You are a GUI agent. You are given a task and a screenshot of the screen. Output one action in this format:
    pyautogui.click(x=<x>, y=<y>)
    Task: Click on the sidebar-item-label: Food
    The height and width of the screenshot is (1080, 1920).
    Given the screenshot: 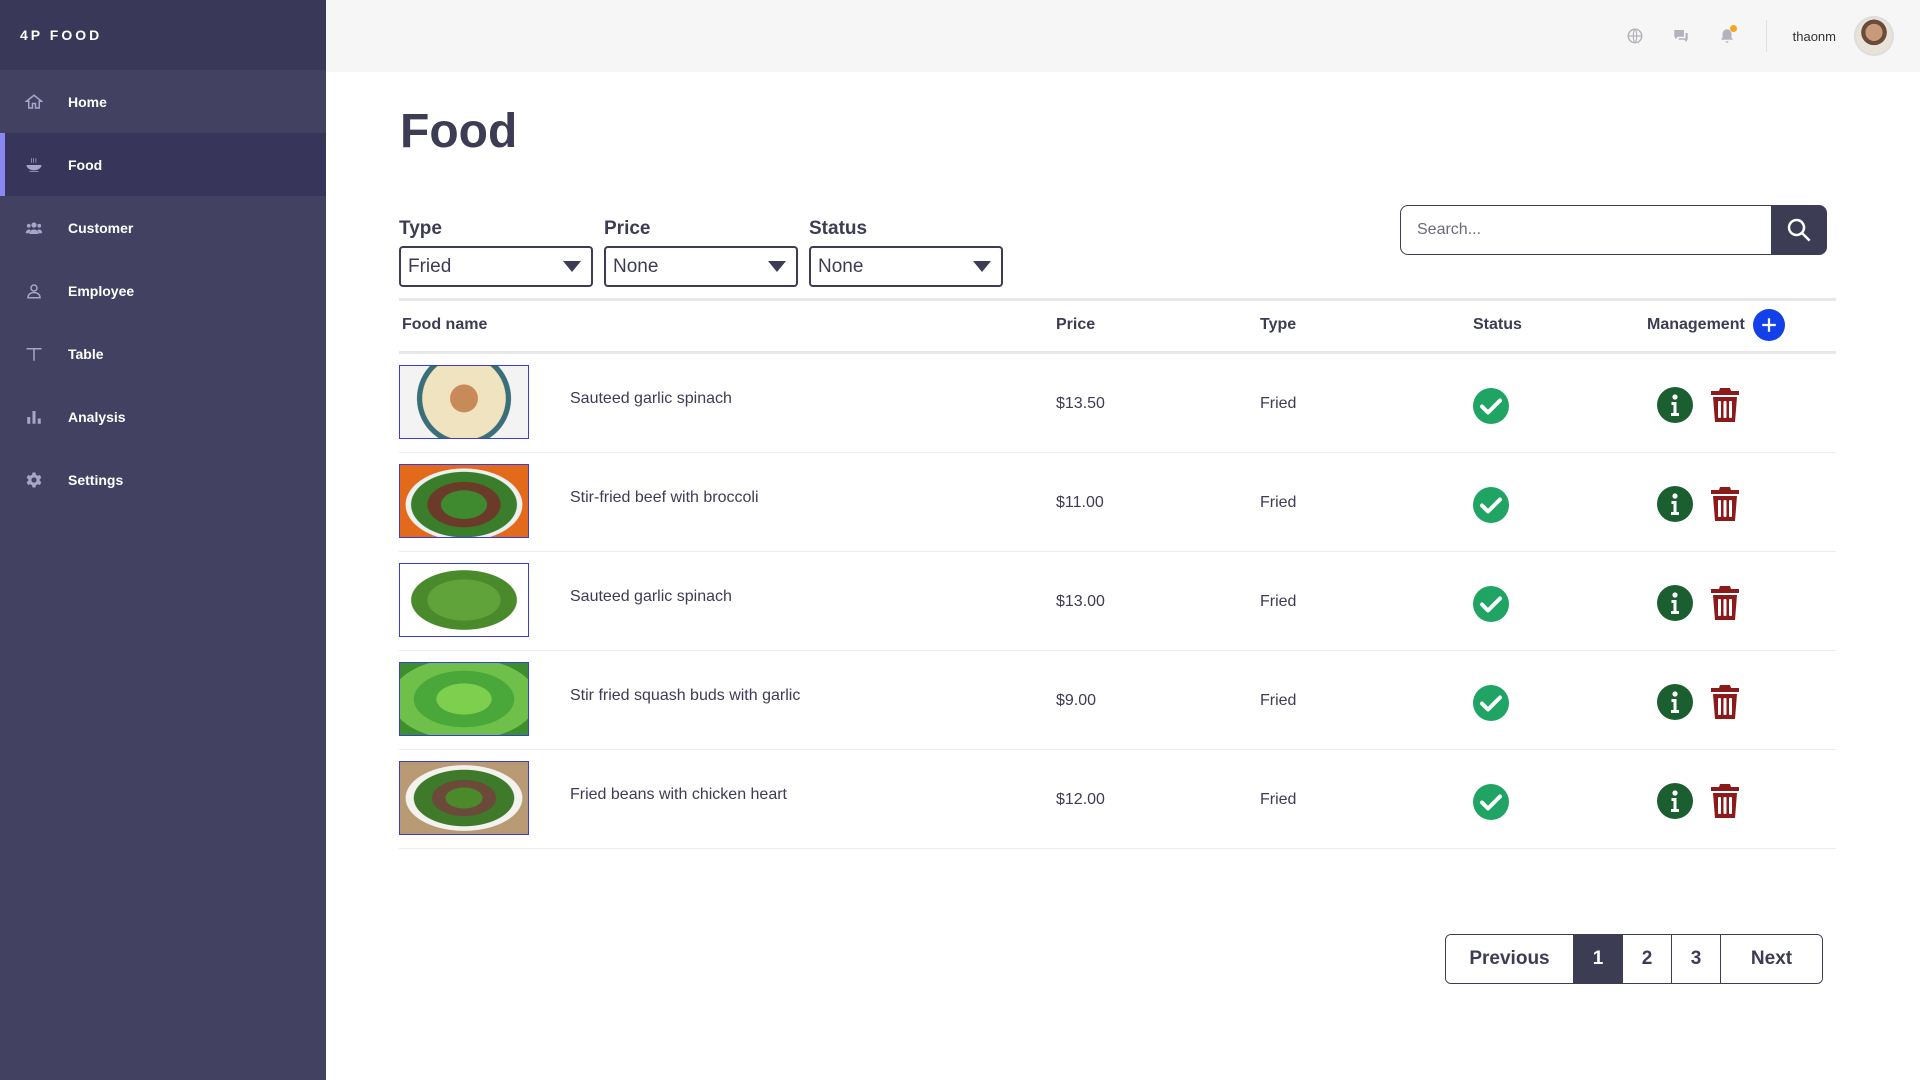 What is the action you would take?
    pyautogui.click(x=85, y=164)
    